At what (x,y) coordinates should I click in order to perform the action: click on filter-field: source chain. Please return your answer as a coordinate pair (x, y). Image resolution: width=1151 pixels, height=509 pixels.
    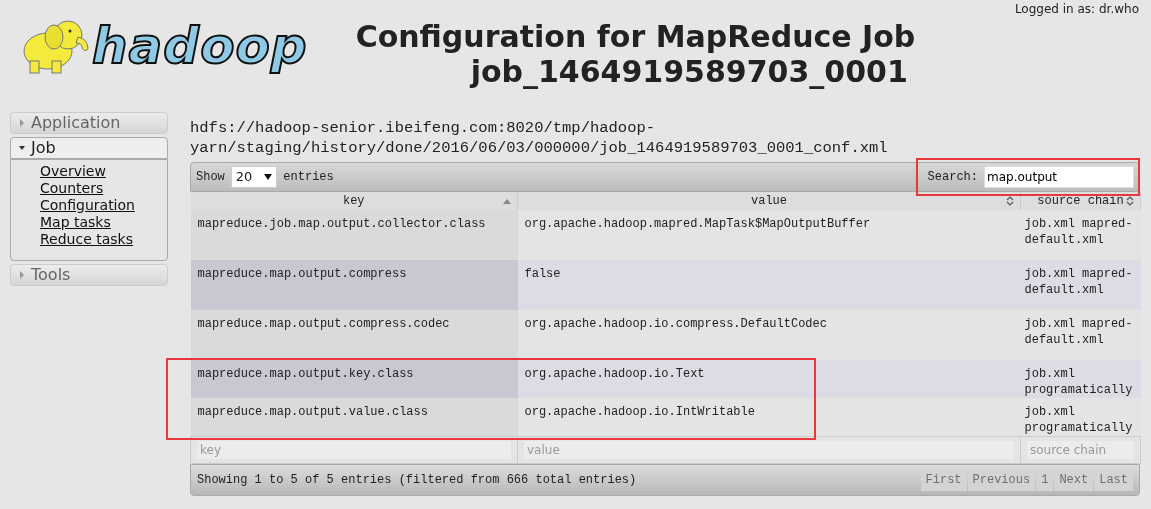
    Looking at the image, I should click on (1080, 450).